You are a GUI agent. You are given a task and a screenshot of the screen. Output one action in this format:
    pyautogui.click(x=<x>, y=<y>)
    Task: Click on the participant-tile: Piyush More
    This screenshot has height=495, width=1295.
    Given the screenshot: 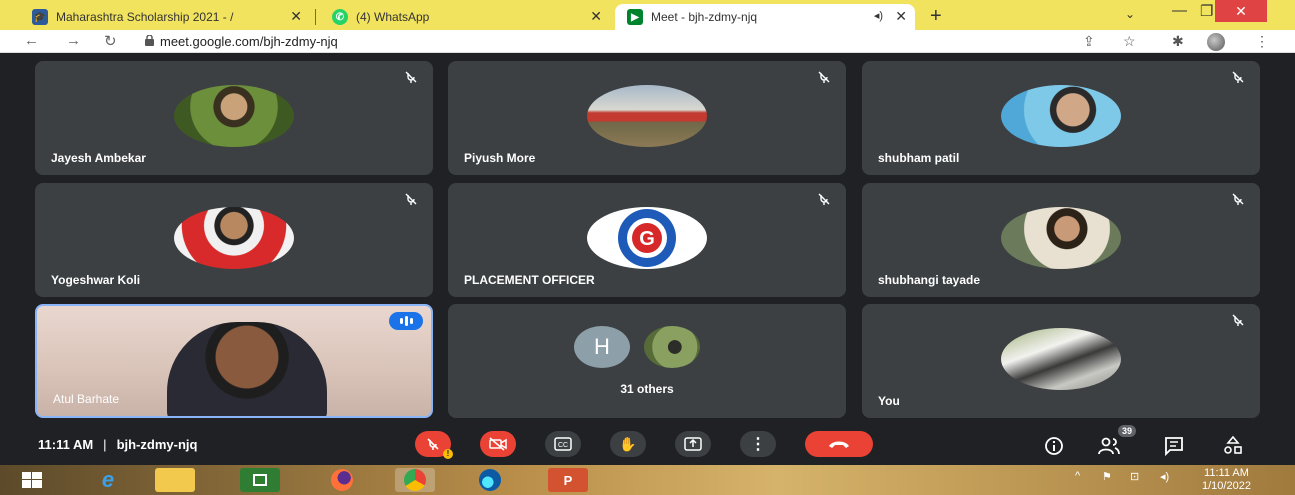 What is the action you would take?
    pyautogui.click(x=647, y=118)
    